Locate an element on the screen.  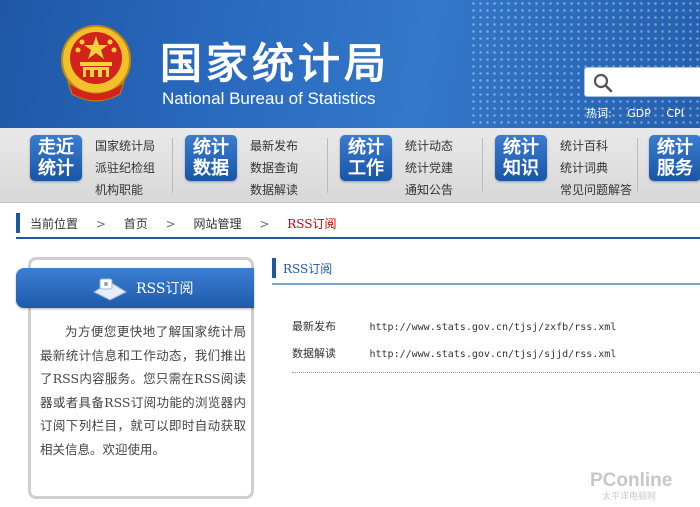
svg-text: PConline is located at coordinates (631, 480).